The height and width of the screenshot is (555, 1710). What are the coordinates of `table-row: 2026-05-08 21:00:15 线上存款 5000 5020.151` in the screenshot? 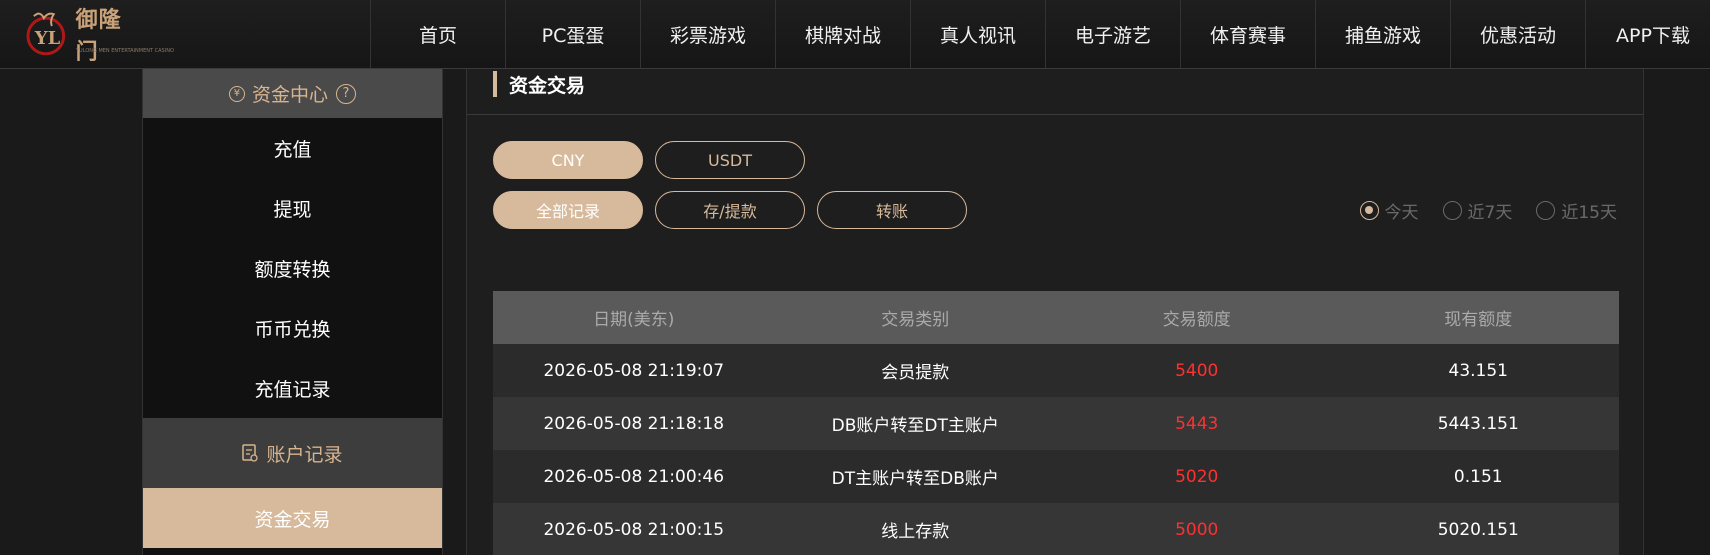 It's located at (1056, 529).